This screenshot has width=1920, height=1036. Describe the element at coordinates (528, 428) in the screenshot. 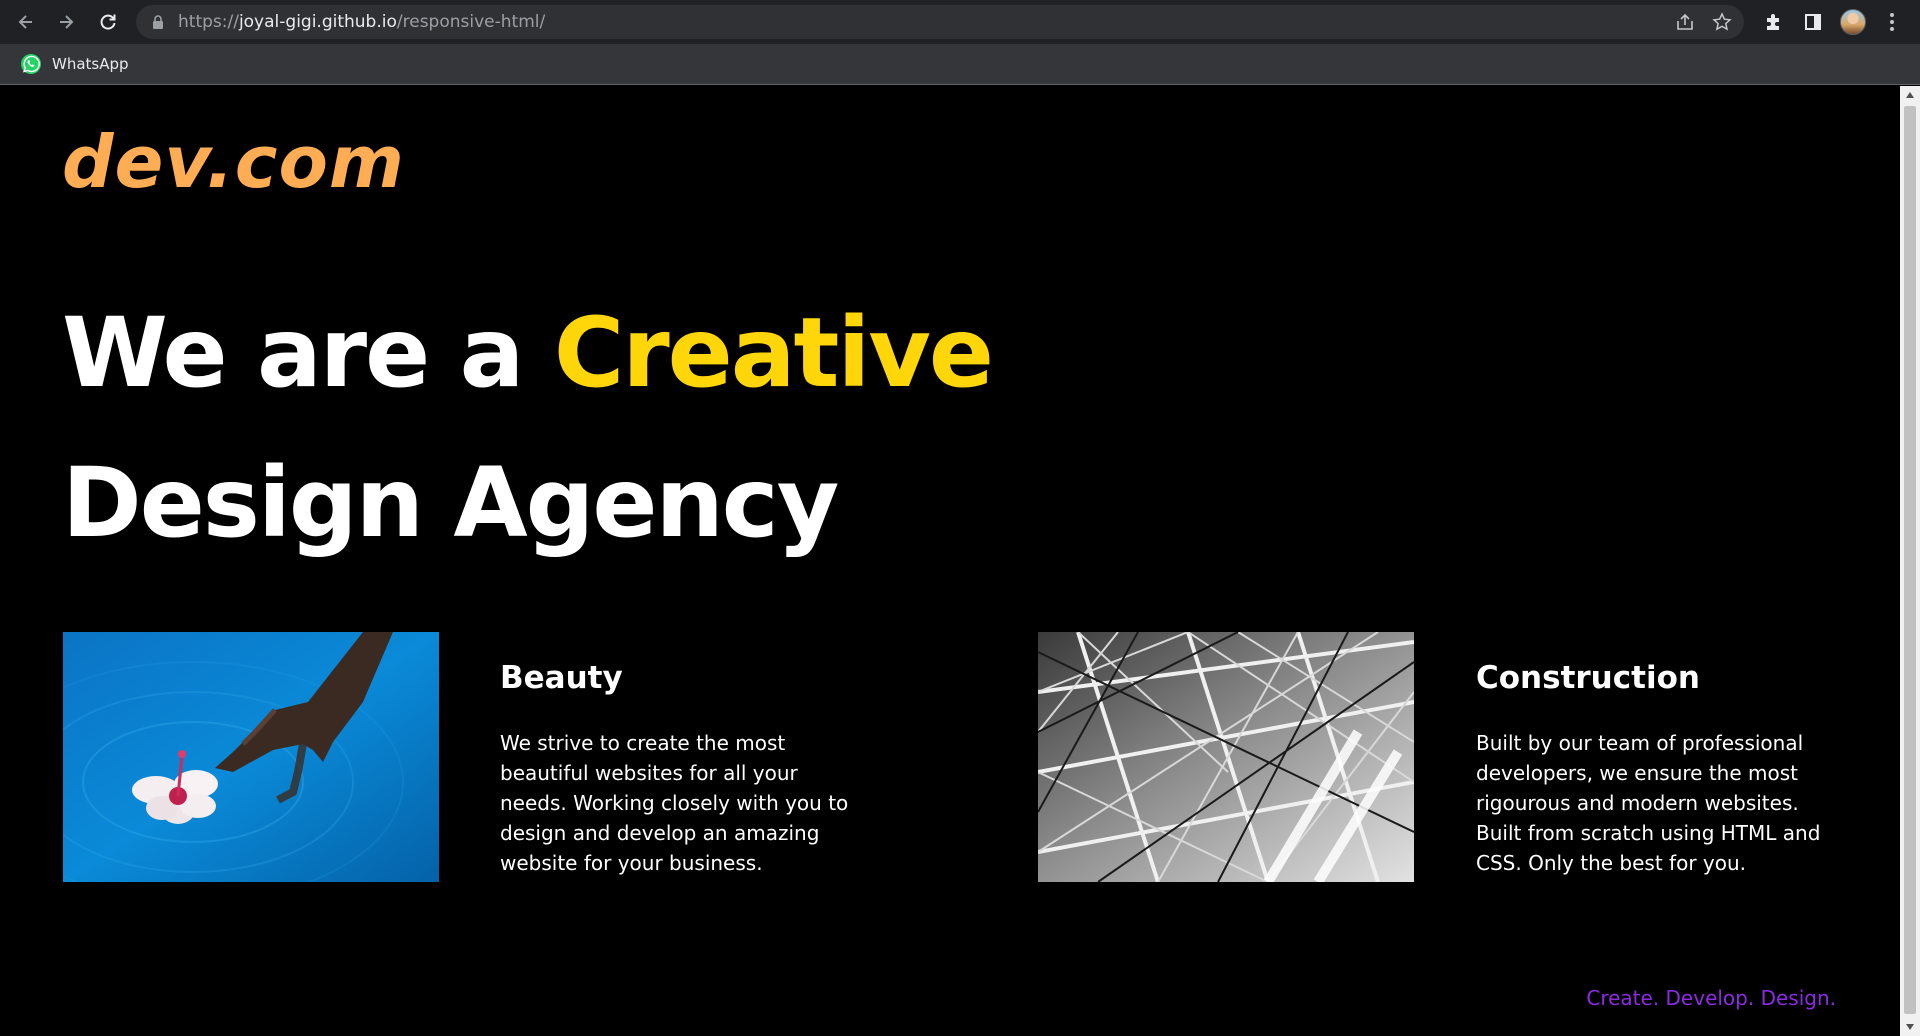

I see `hero-heading: We are a Creative Design Agency` at that location.